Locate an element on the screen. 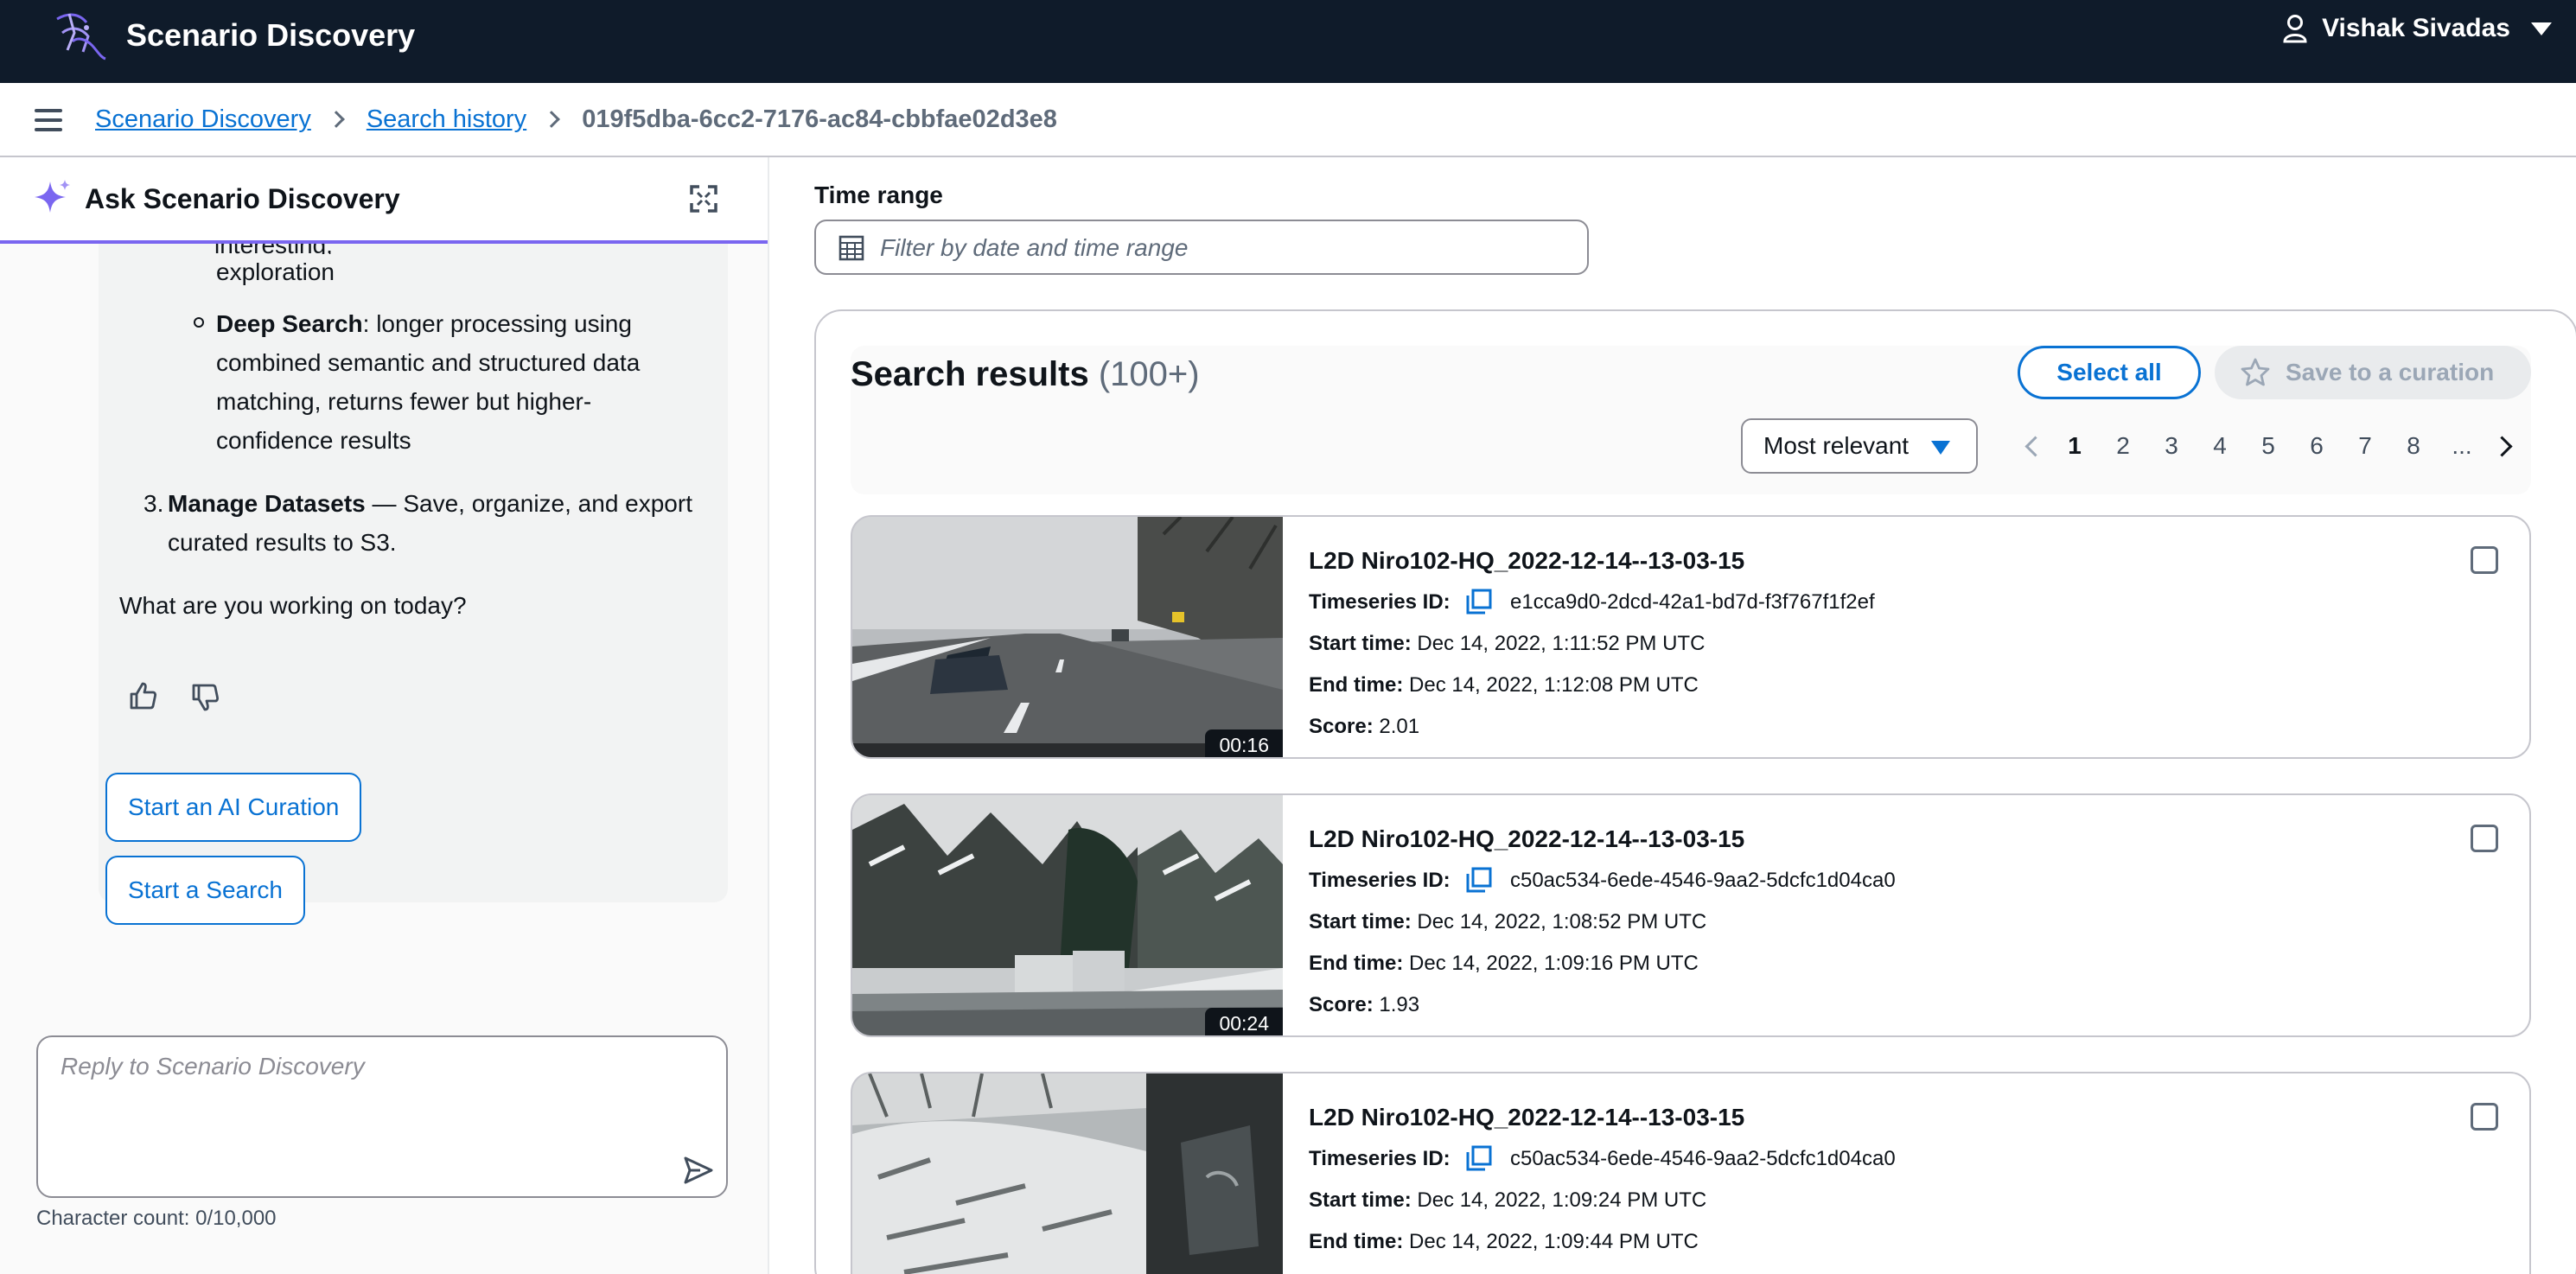 The width and height of the screenshot is (2576, 1274). character-count: Character count: 0/10,000 is located at coordinates (156, 1218).